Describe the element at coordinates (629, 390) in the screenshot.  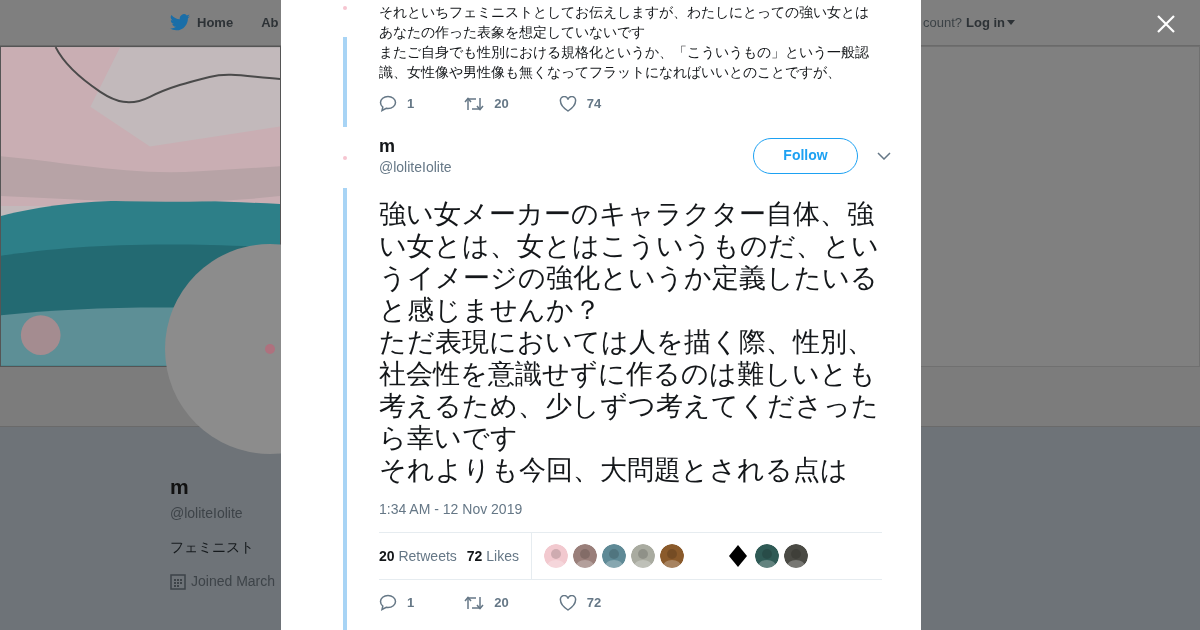
I see `tweet-text: ただ表現においては人を描く際、性別、社会性を意識せずに作るのは難しいとも考えるため、少しずつ考えてくださったら幸いです` at that location.